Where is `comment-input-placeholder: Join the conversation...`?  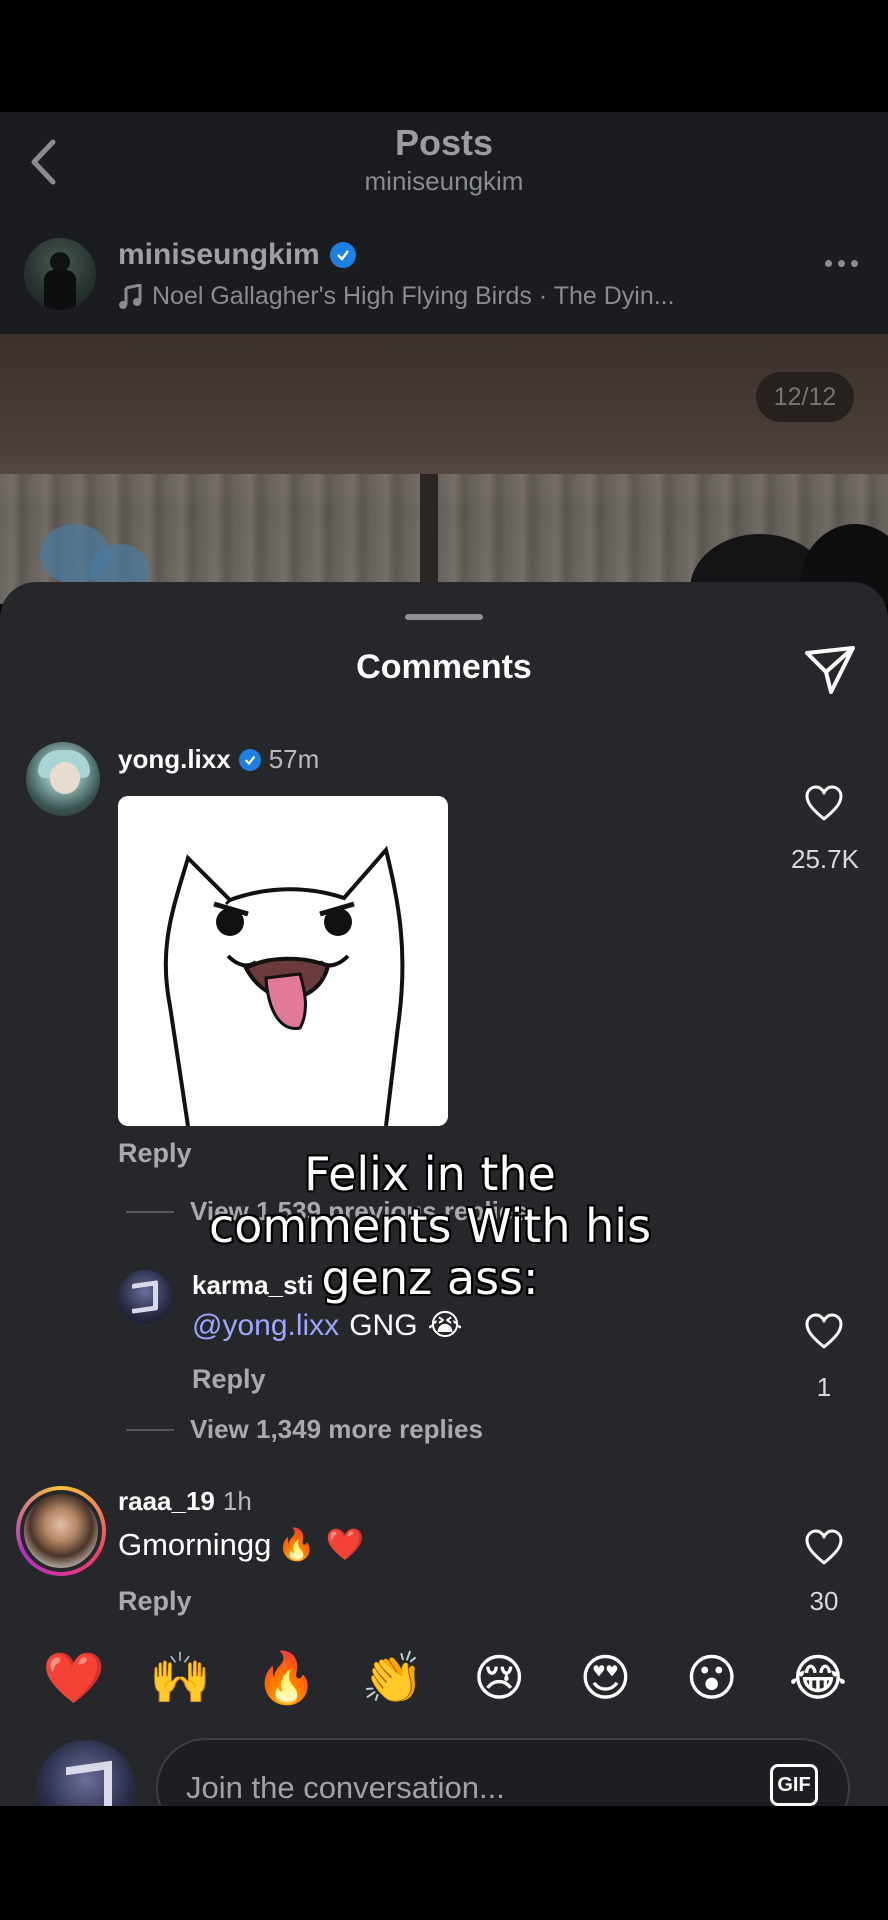
comment-input-placeholder: Join the conversation... is located at coordinates (345, 1787).